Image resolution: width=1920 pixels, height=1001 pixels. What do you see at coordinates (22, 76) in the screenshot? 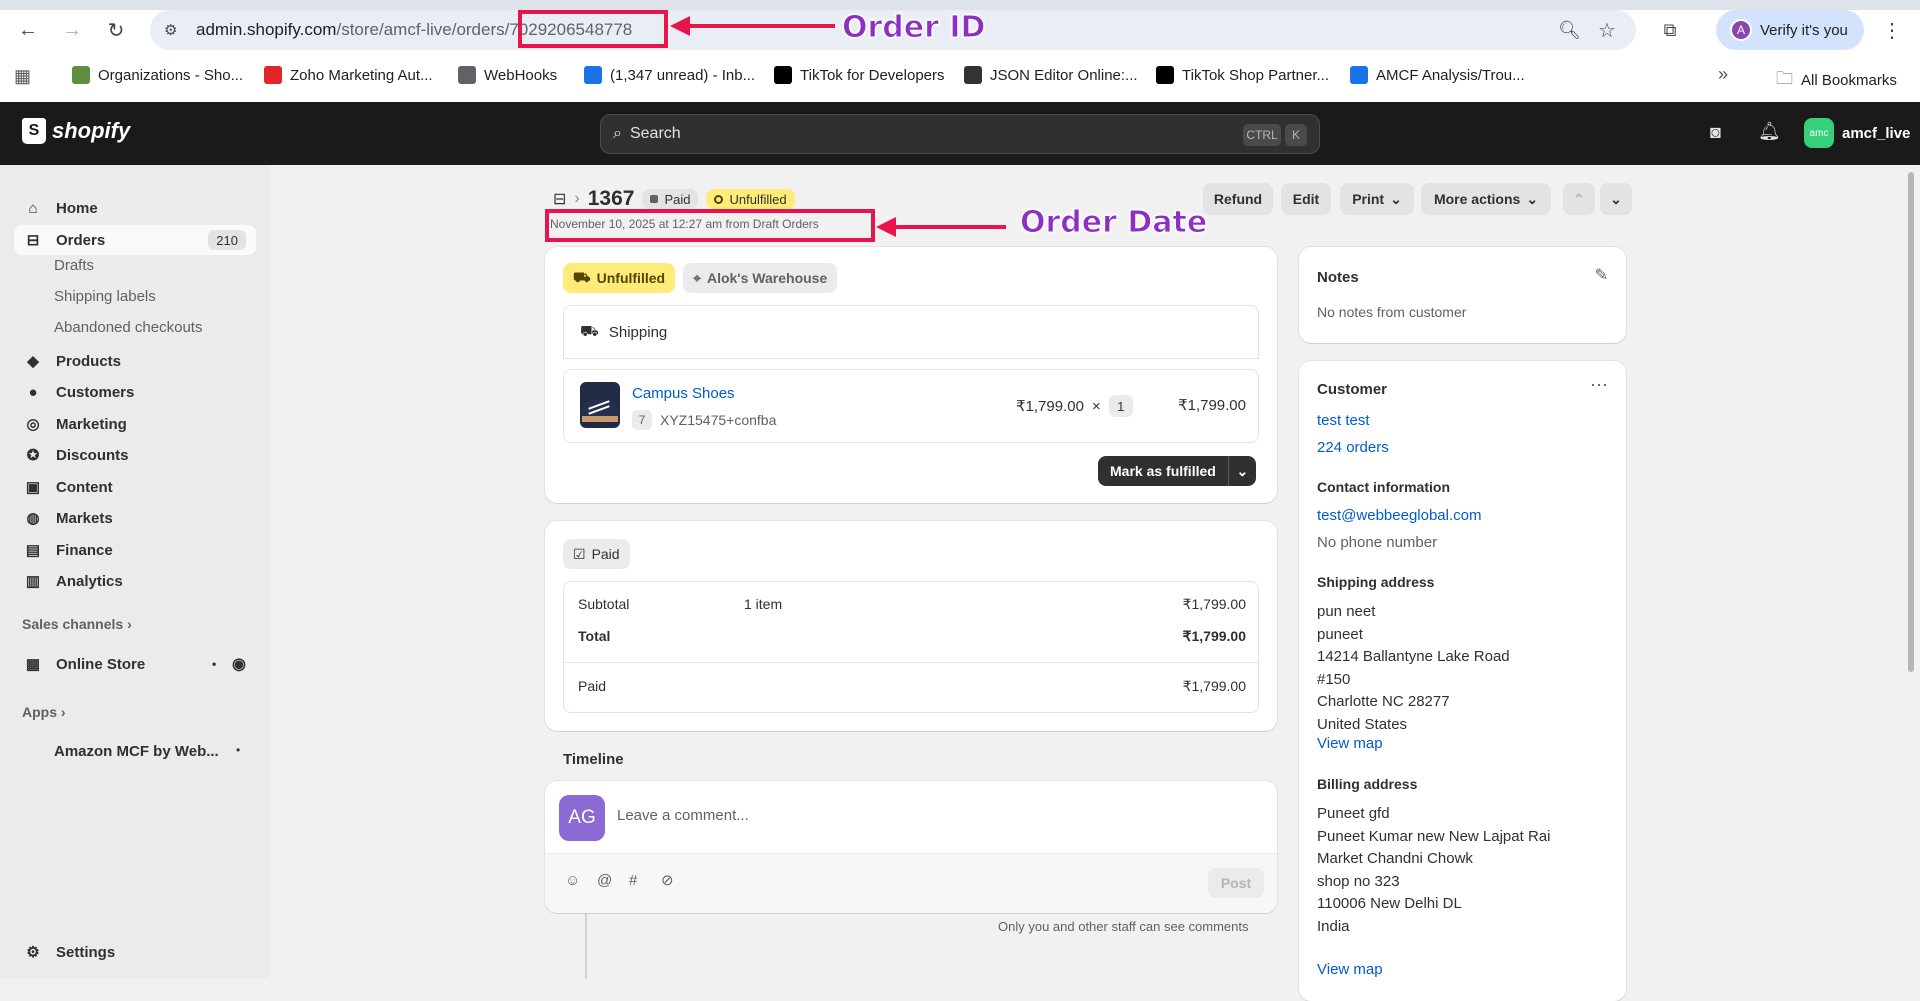
I see `apps-grid-icon: ▦` at bounding box center [22, 76].